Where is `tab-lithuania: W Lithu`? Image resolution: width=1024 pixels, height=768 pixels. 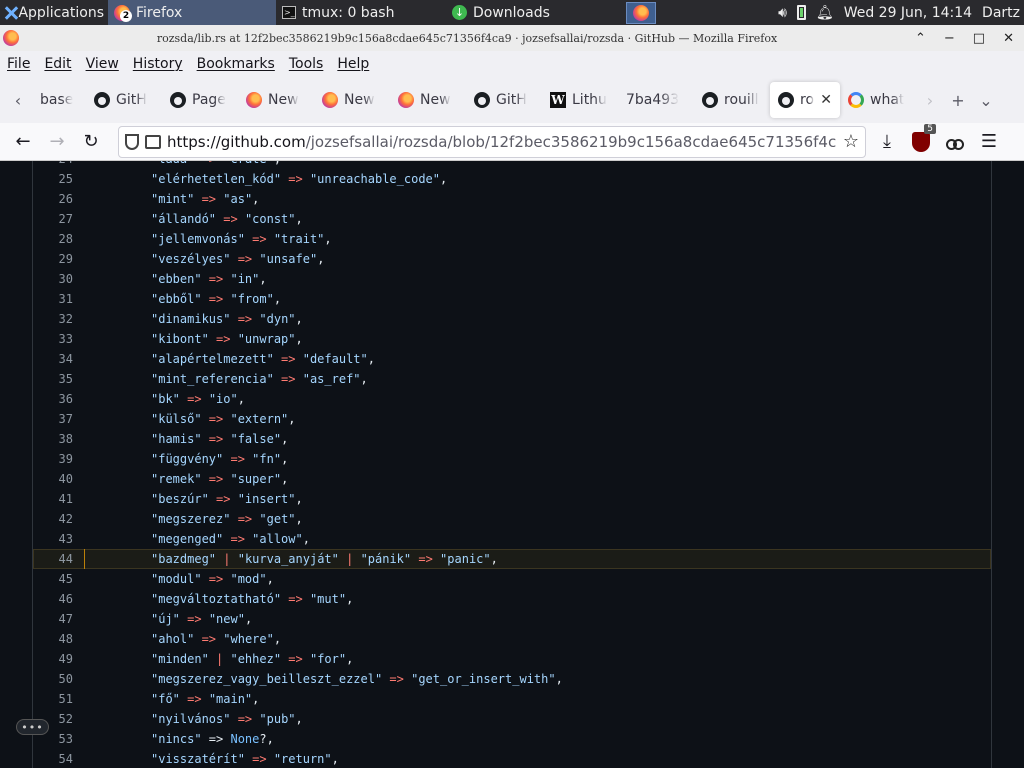
tab-lithuania: W Lithu is located at coordinates (580, 100).